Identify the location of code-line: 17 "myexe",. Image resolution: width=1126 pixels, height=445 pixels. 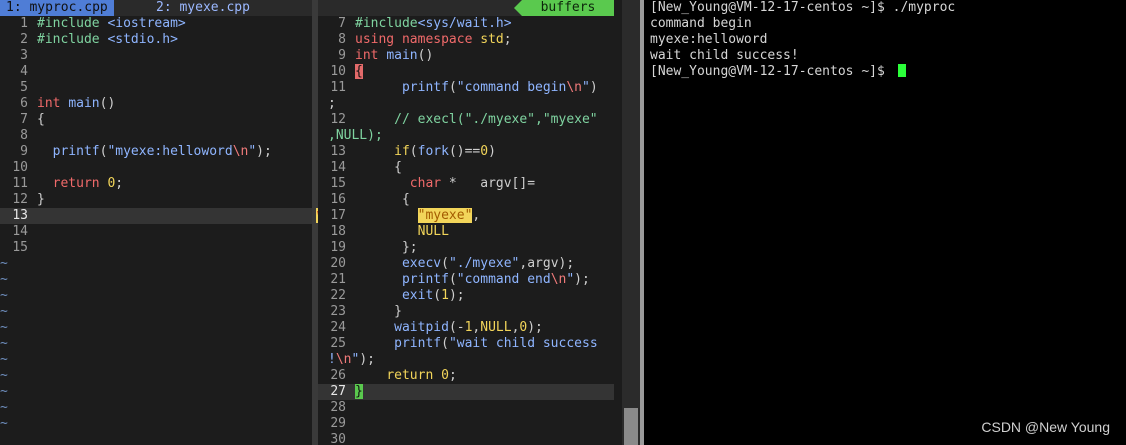
(405, 215).